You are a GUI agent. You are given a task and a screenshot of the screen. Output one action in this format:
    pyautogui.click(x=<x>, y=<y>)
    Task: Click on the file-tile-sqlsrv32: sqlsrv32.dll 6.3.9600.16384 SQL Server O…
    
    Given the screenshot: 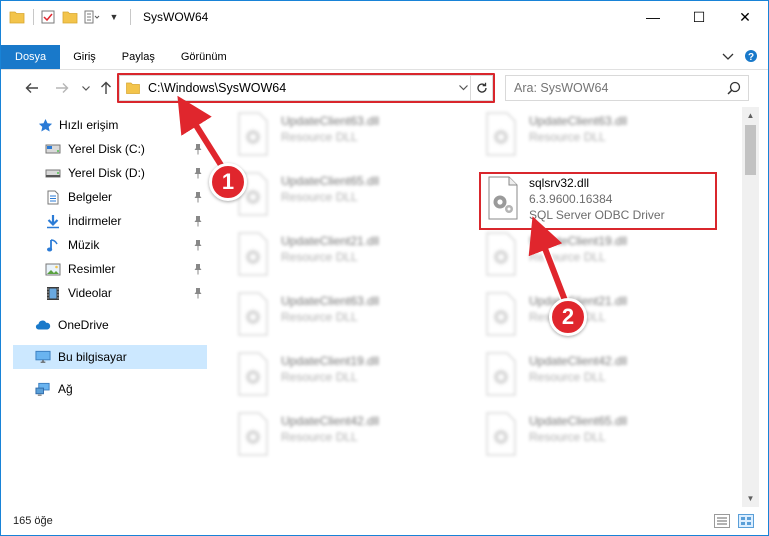 What is the action you would take?
    pyautogui.click(x=579, y=199)
    